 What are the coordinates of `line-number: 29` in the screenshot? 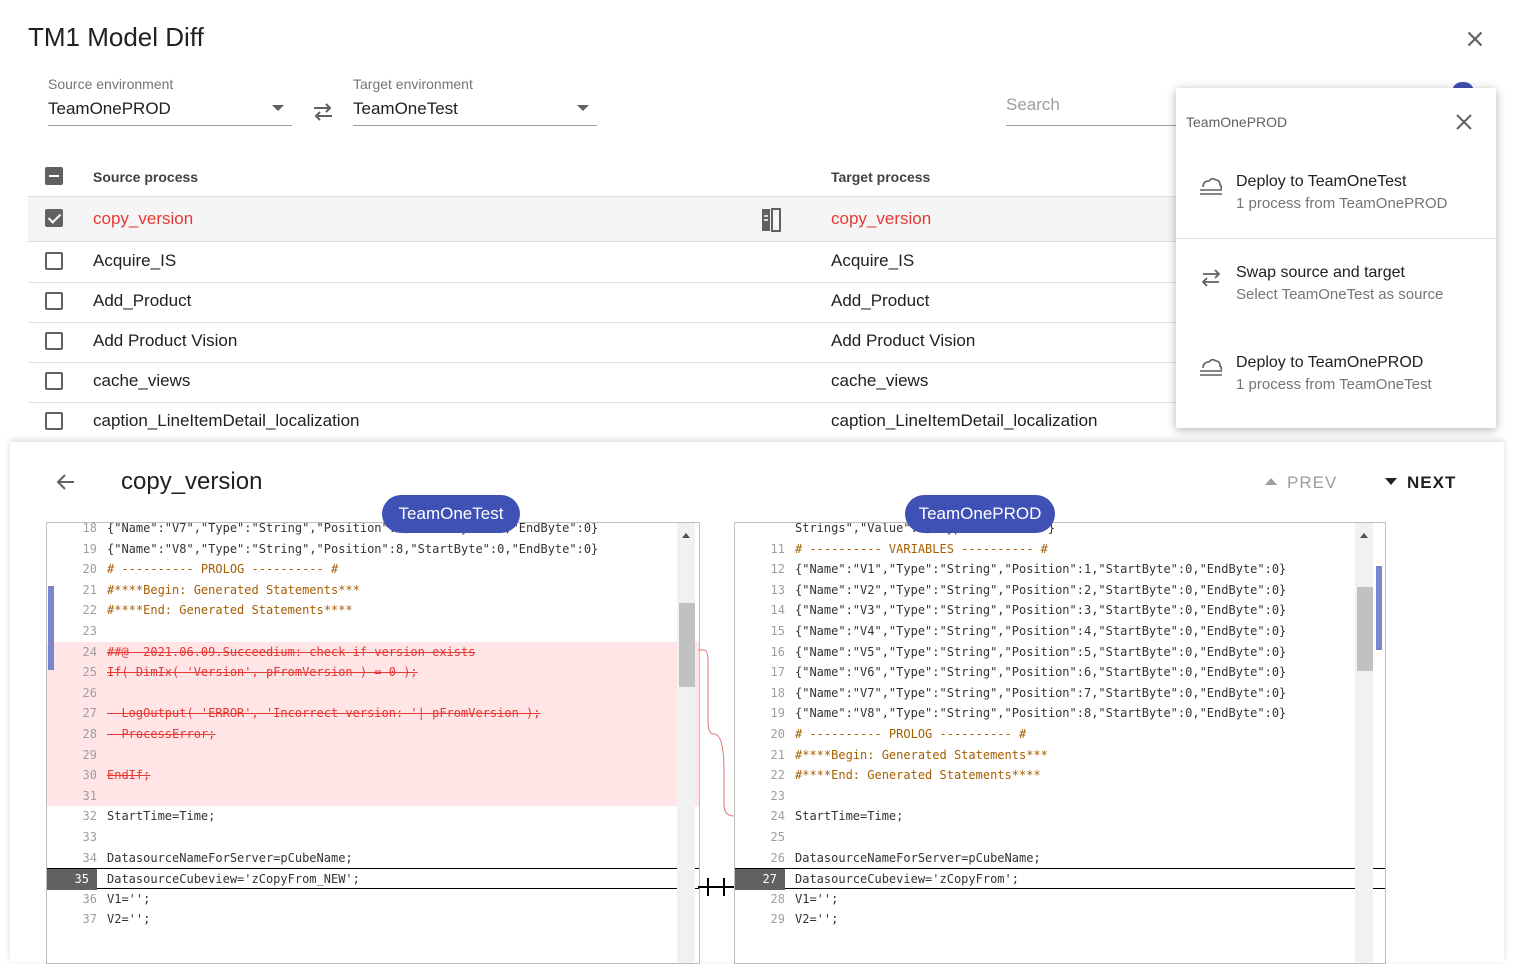 It's located at (89, 754).